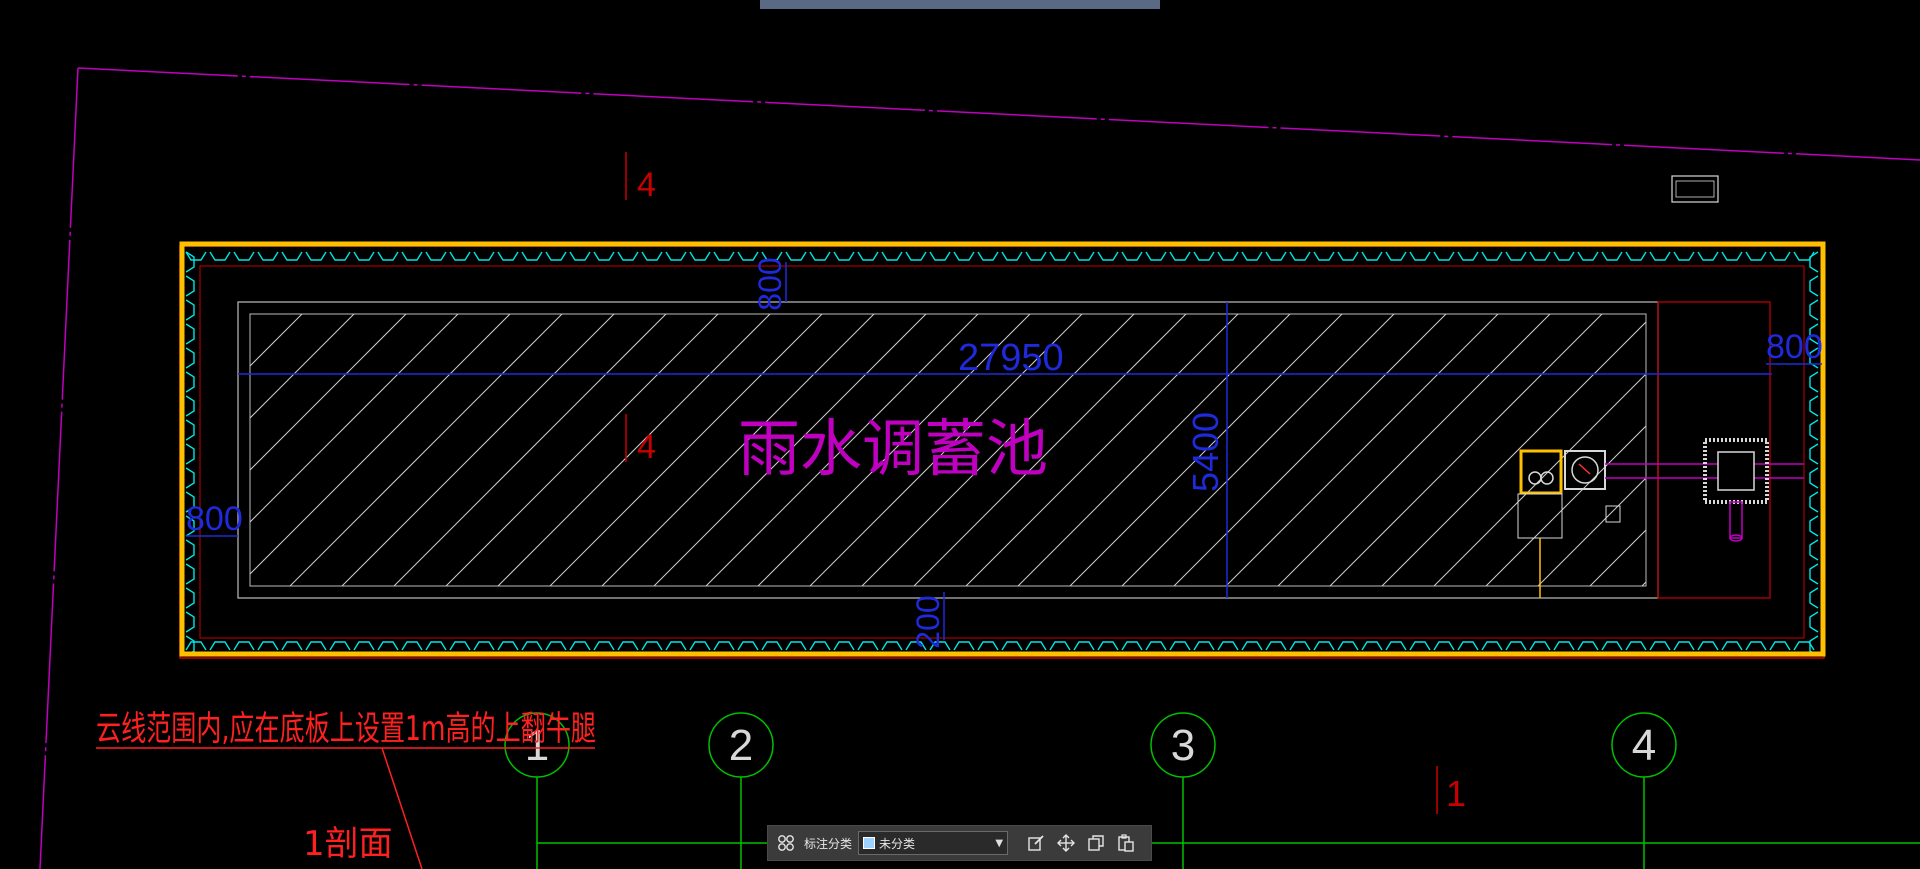  Describe the element at coordinates (1011, 358) in the screenshot. I see `dim-length-label: 27950` at that location.